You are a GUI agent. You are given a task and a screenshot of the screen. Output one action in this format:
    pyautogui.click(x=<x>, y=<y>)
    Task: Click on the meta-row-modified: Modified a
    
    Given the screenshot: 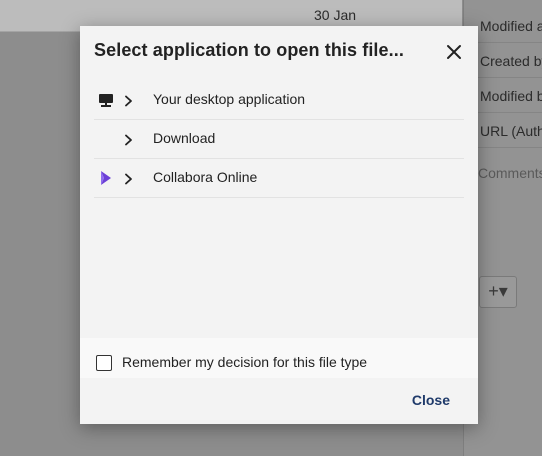 What is the action you would take?
    pyautogui.click(x=511, y=26)
    